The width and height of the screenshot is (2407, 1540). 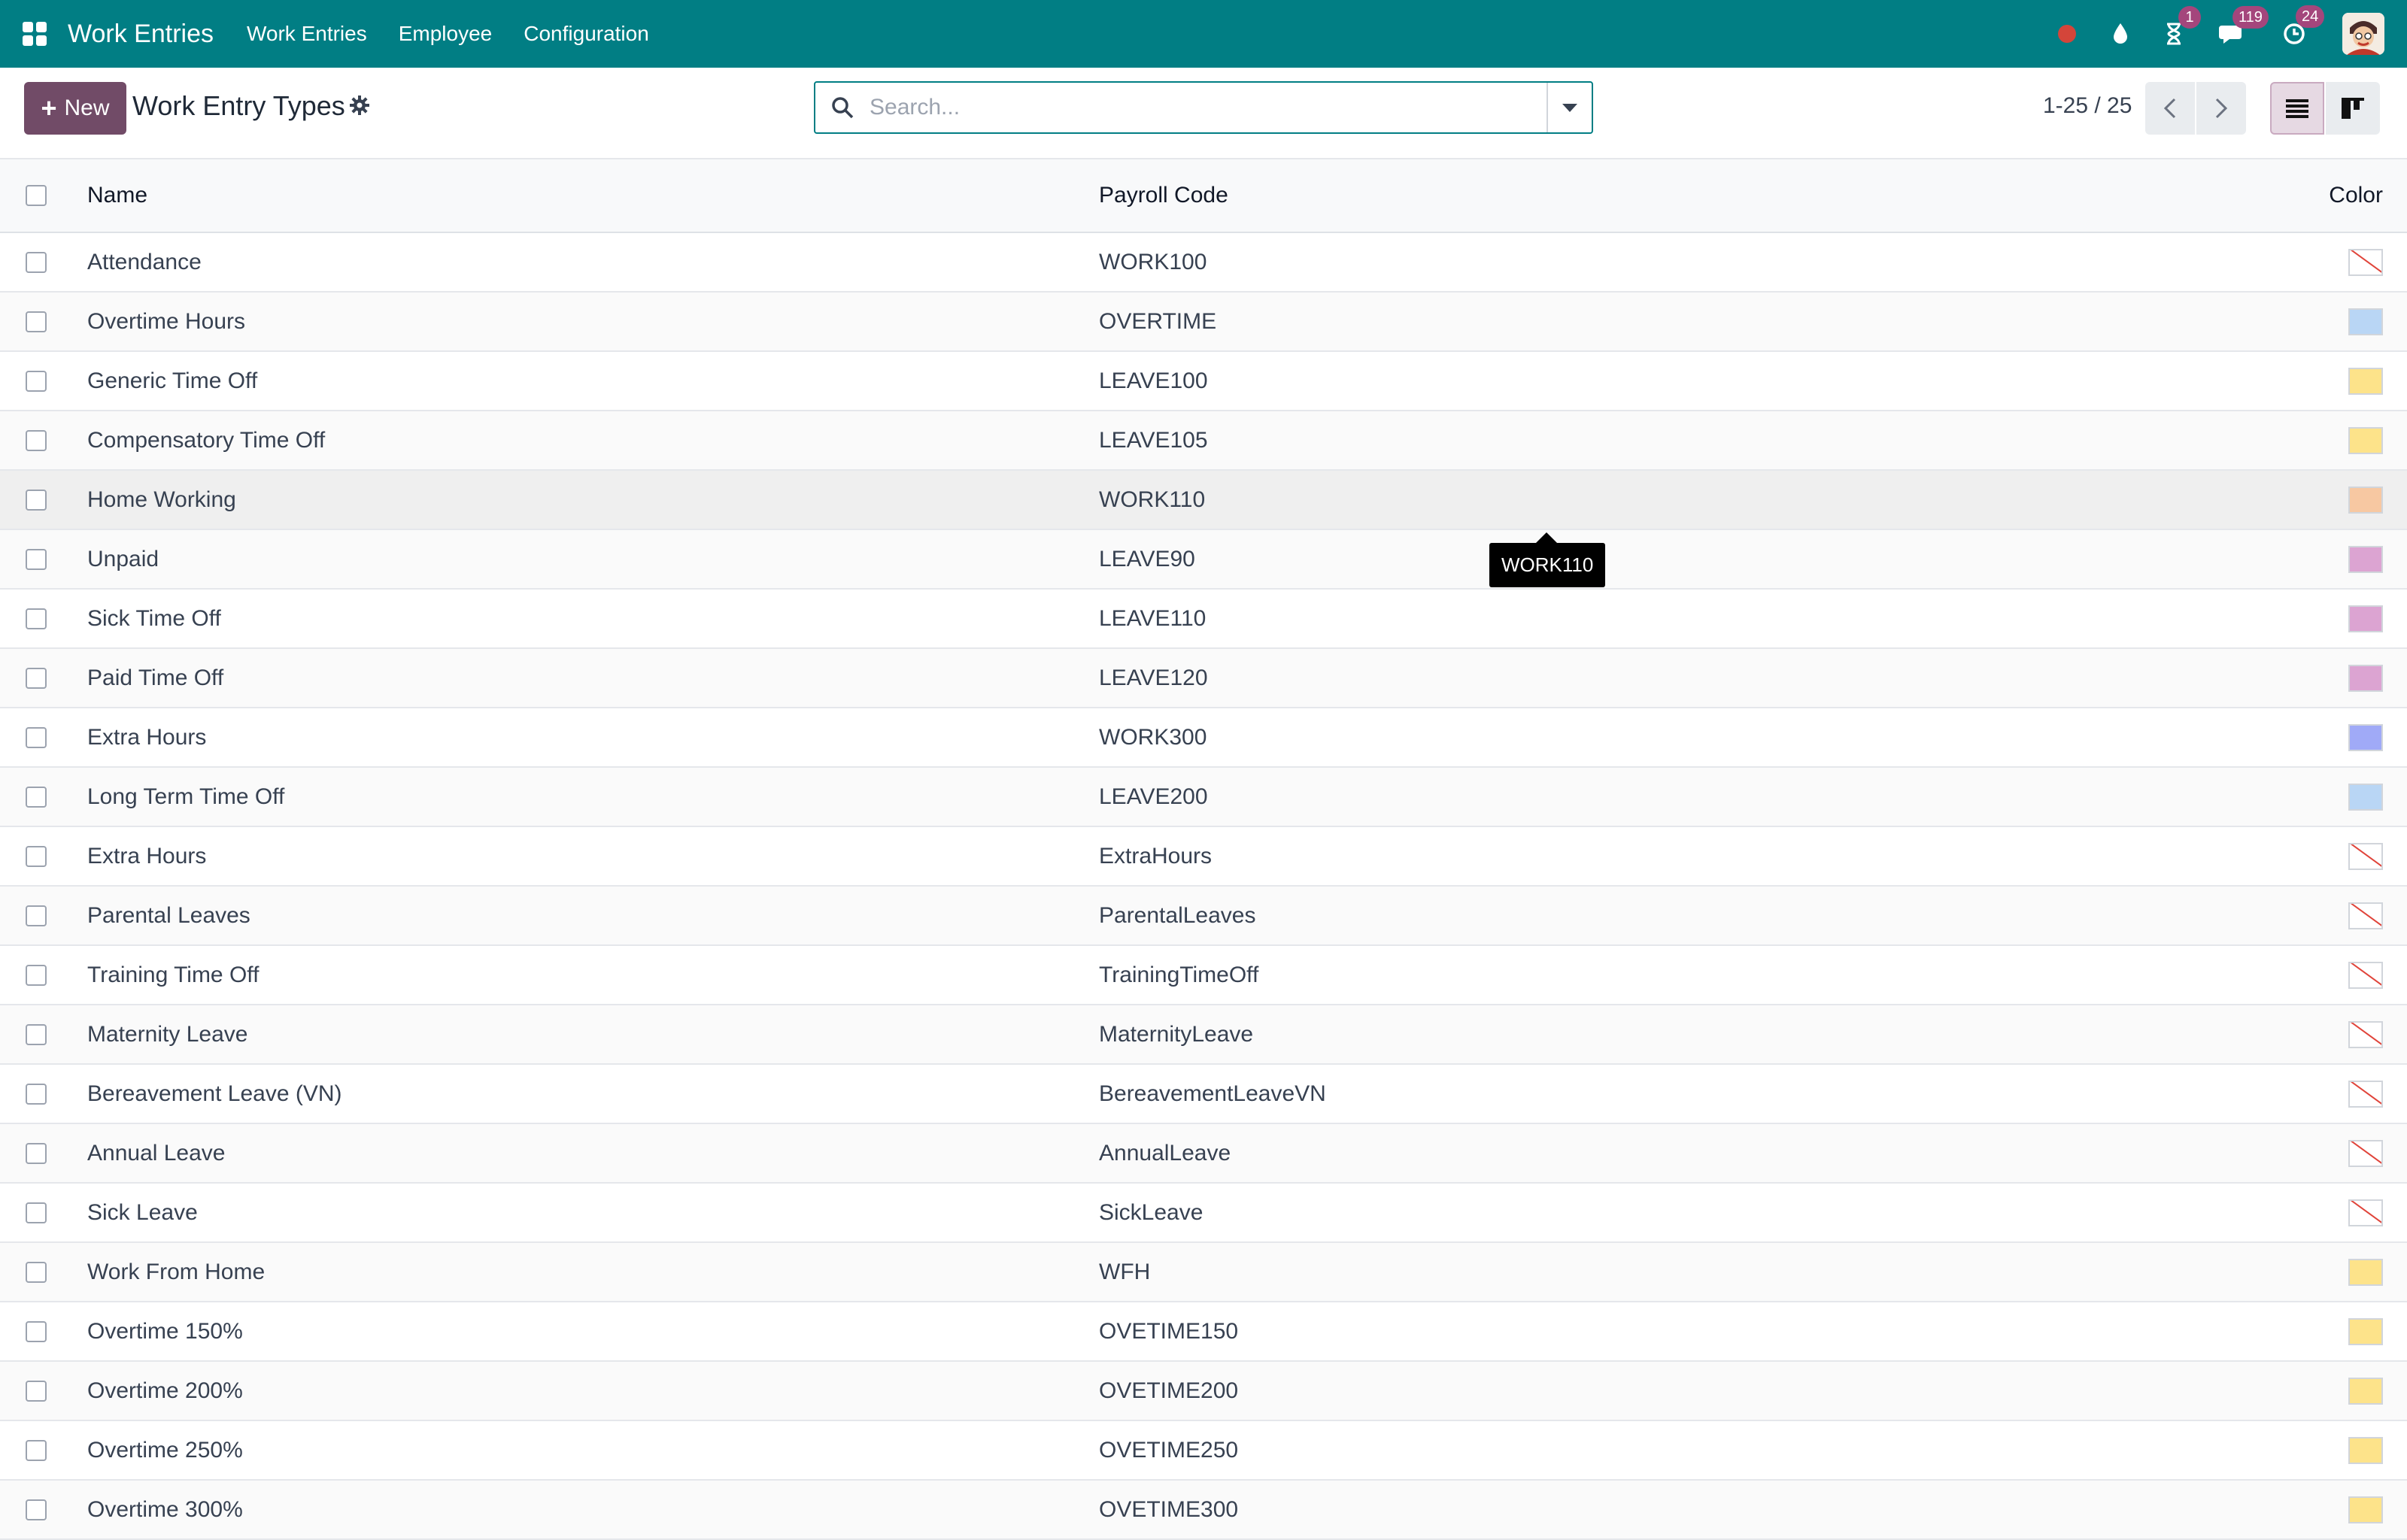 I want to click on table-row: Bereavement Leave (VN) BereavementLeaveVN, so click(x=1203, y=1094).